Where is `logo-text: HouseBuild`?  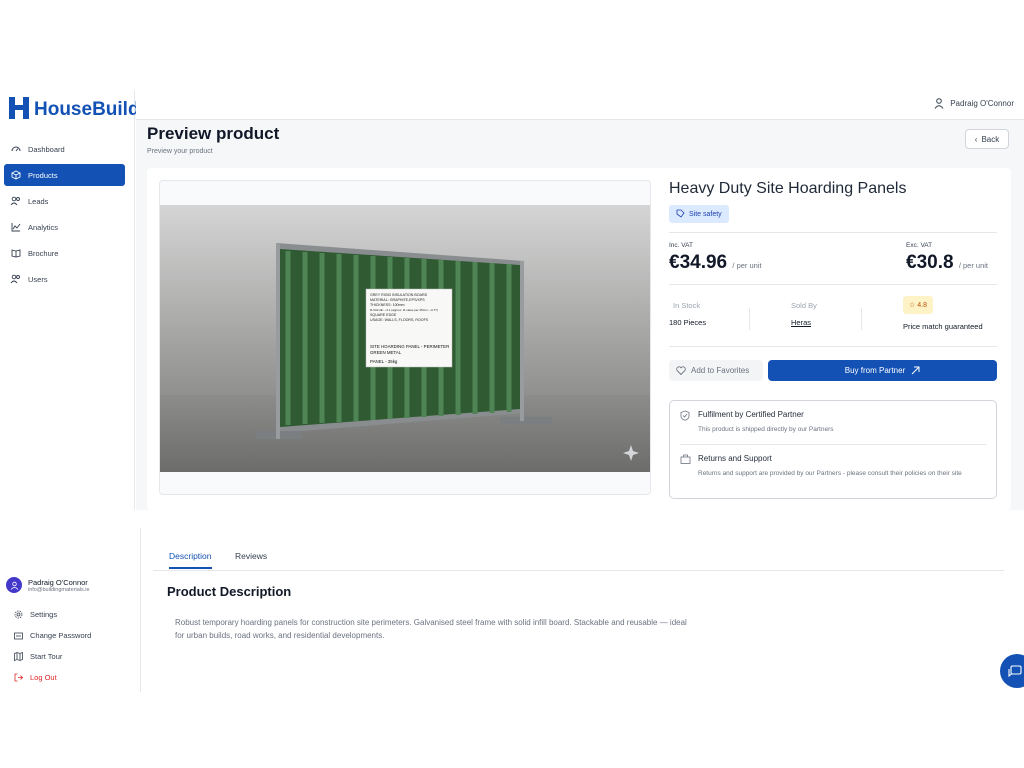
logo-text: HouseBuild is located at coordinates (87, 109).